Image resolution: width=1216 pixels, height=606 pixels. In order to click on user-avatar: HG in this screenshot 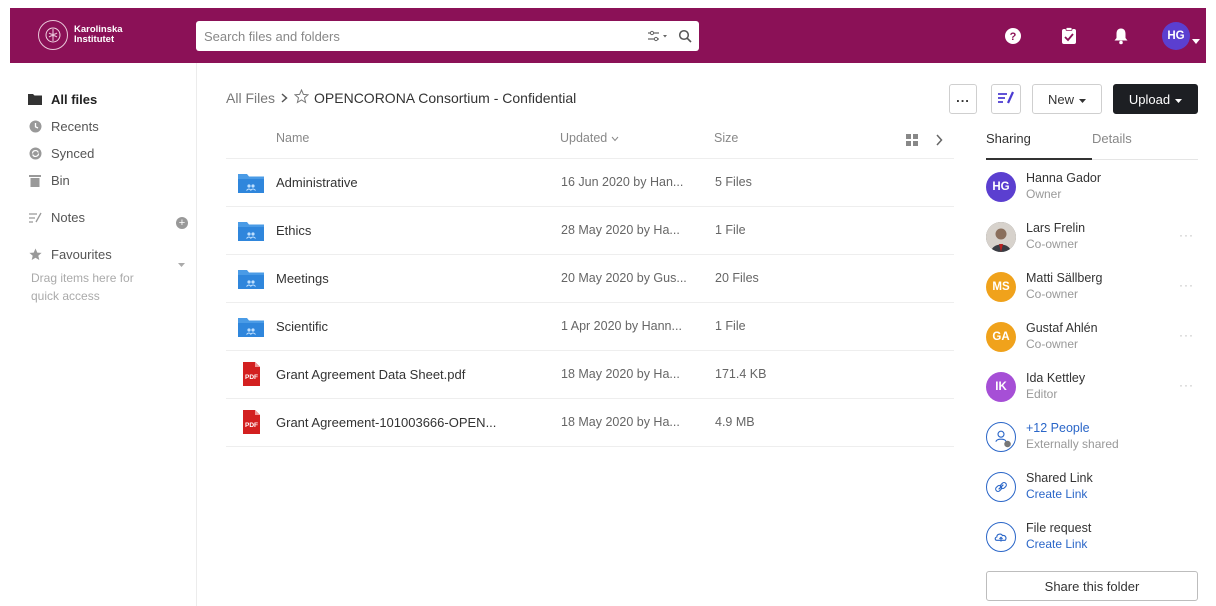, I will do `click(1176, 36)`.